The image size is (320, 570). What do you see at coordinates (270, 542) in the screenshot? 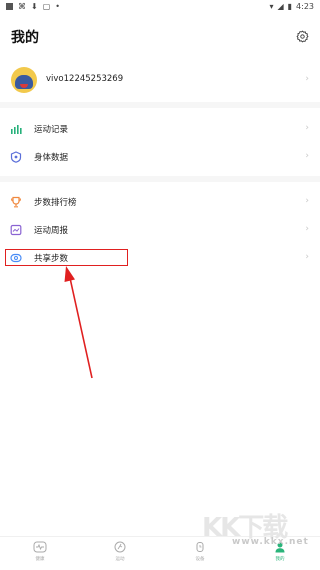
I see `watermark-url: www.kkx.net` at bounding box center [270, 542].